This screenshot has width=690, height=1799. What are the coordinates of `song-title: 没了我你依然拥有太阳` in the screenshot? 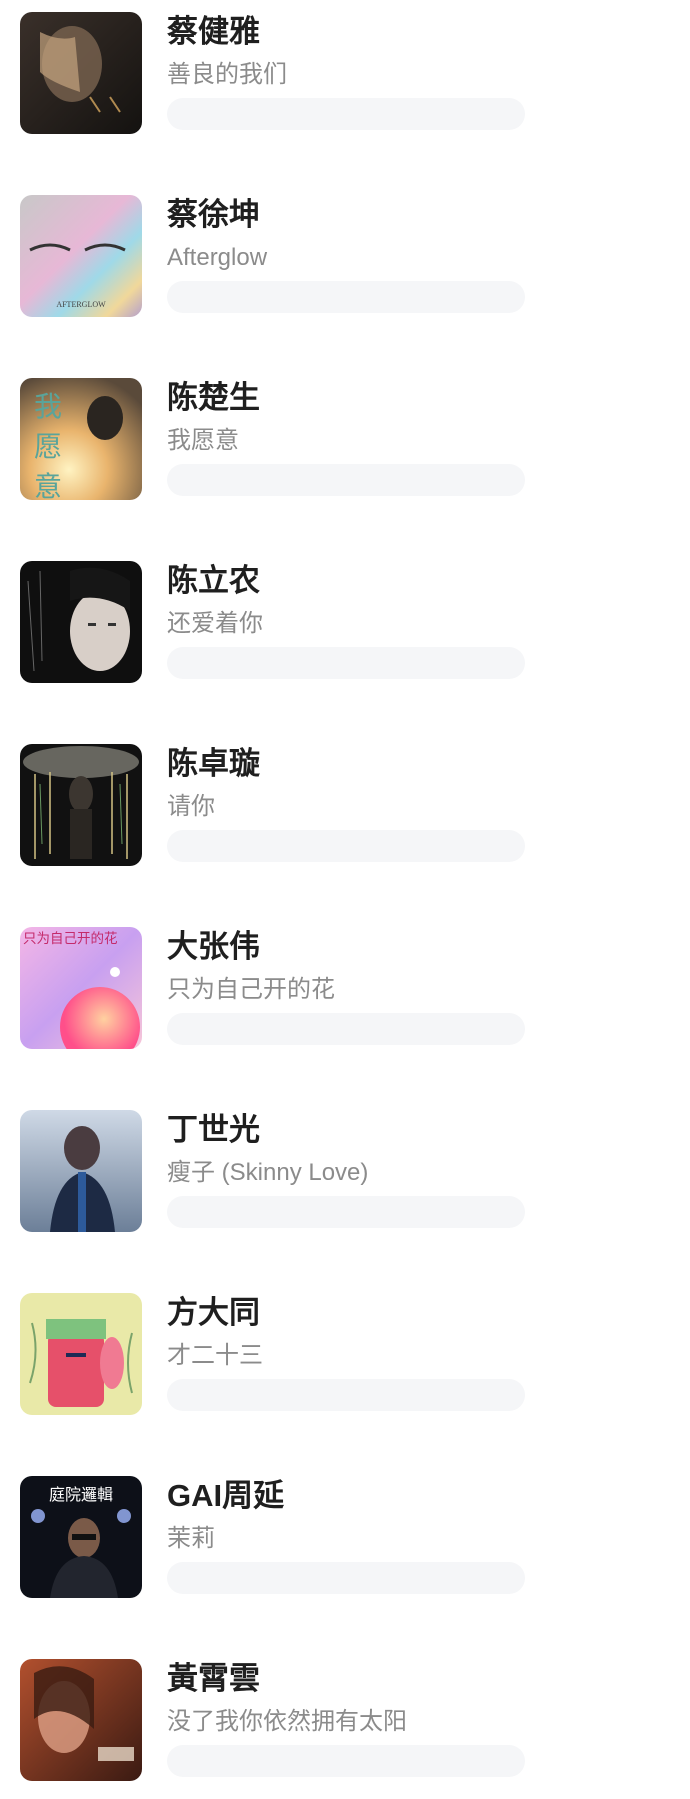 It's located at (287, 1721).